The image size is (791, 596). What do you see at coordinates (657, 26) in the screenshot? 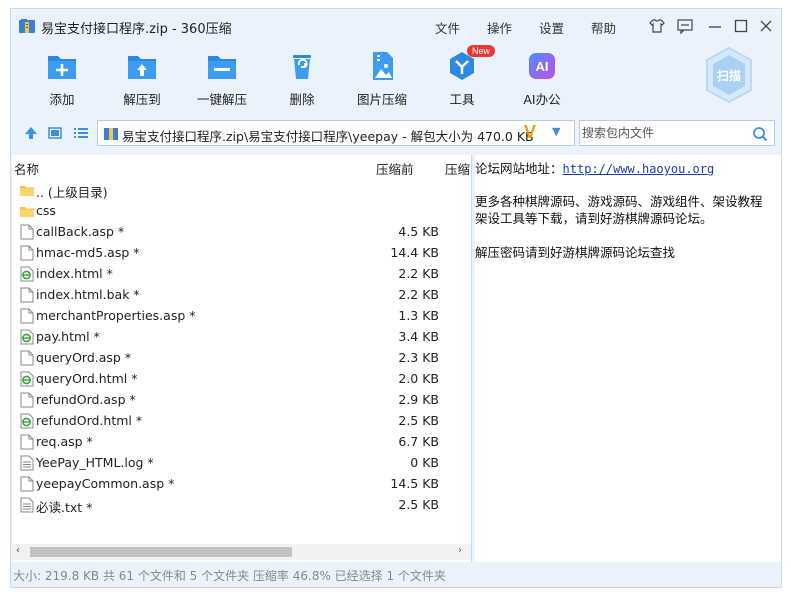
I see `skin-shirt-icon` at bounding box center [657, 26].